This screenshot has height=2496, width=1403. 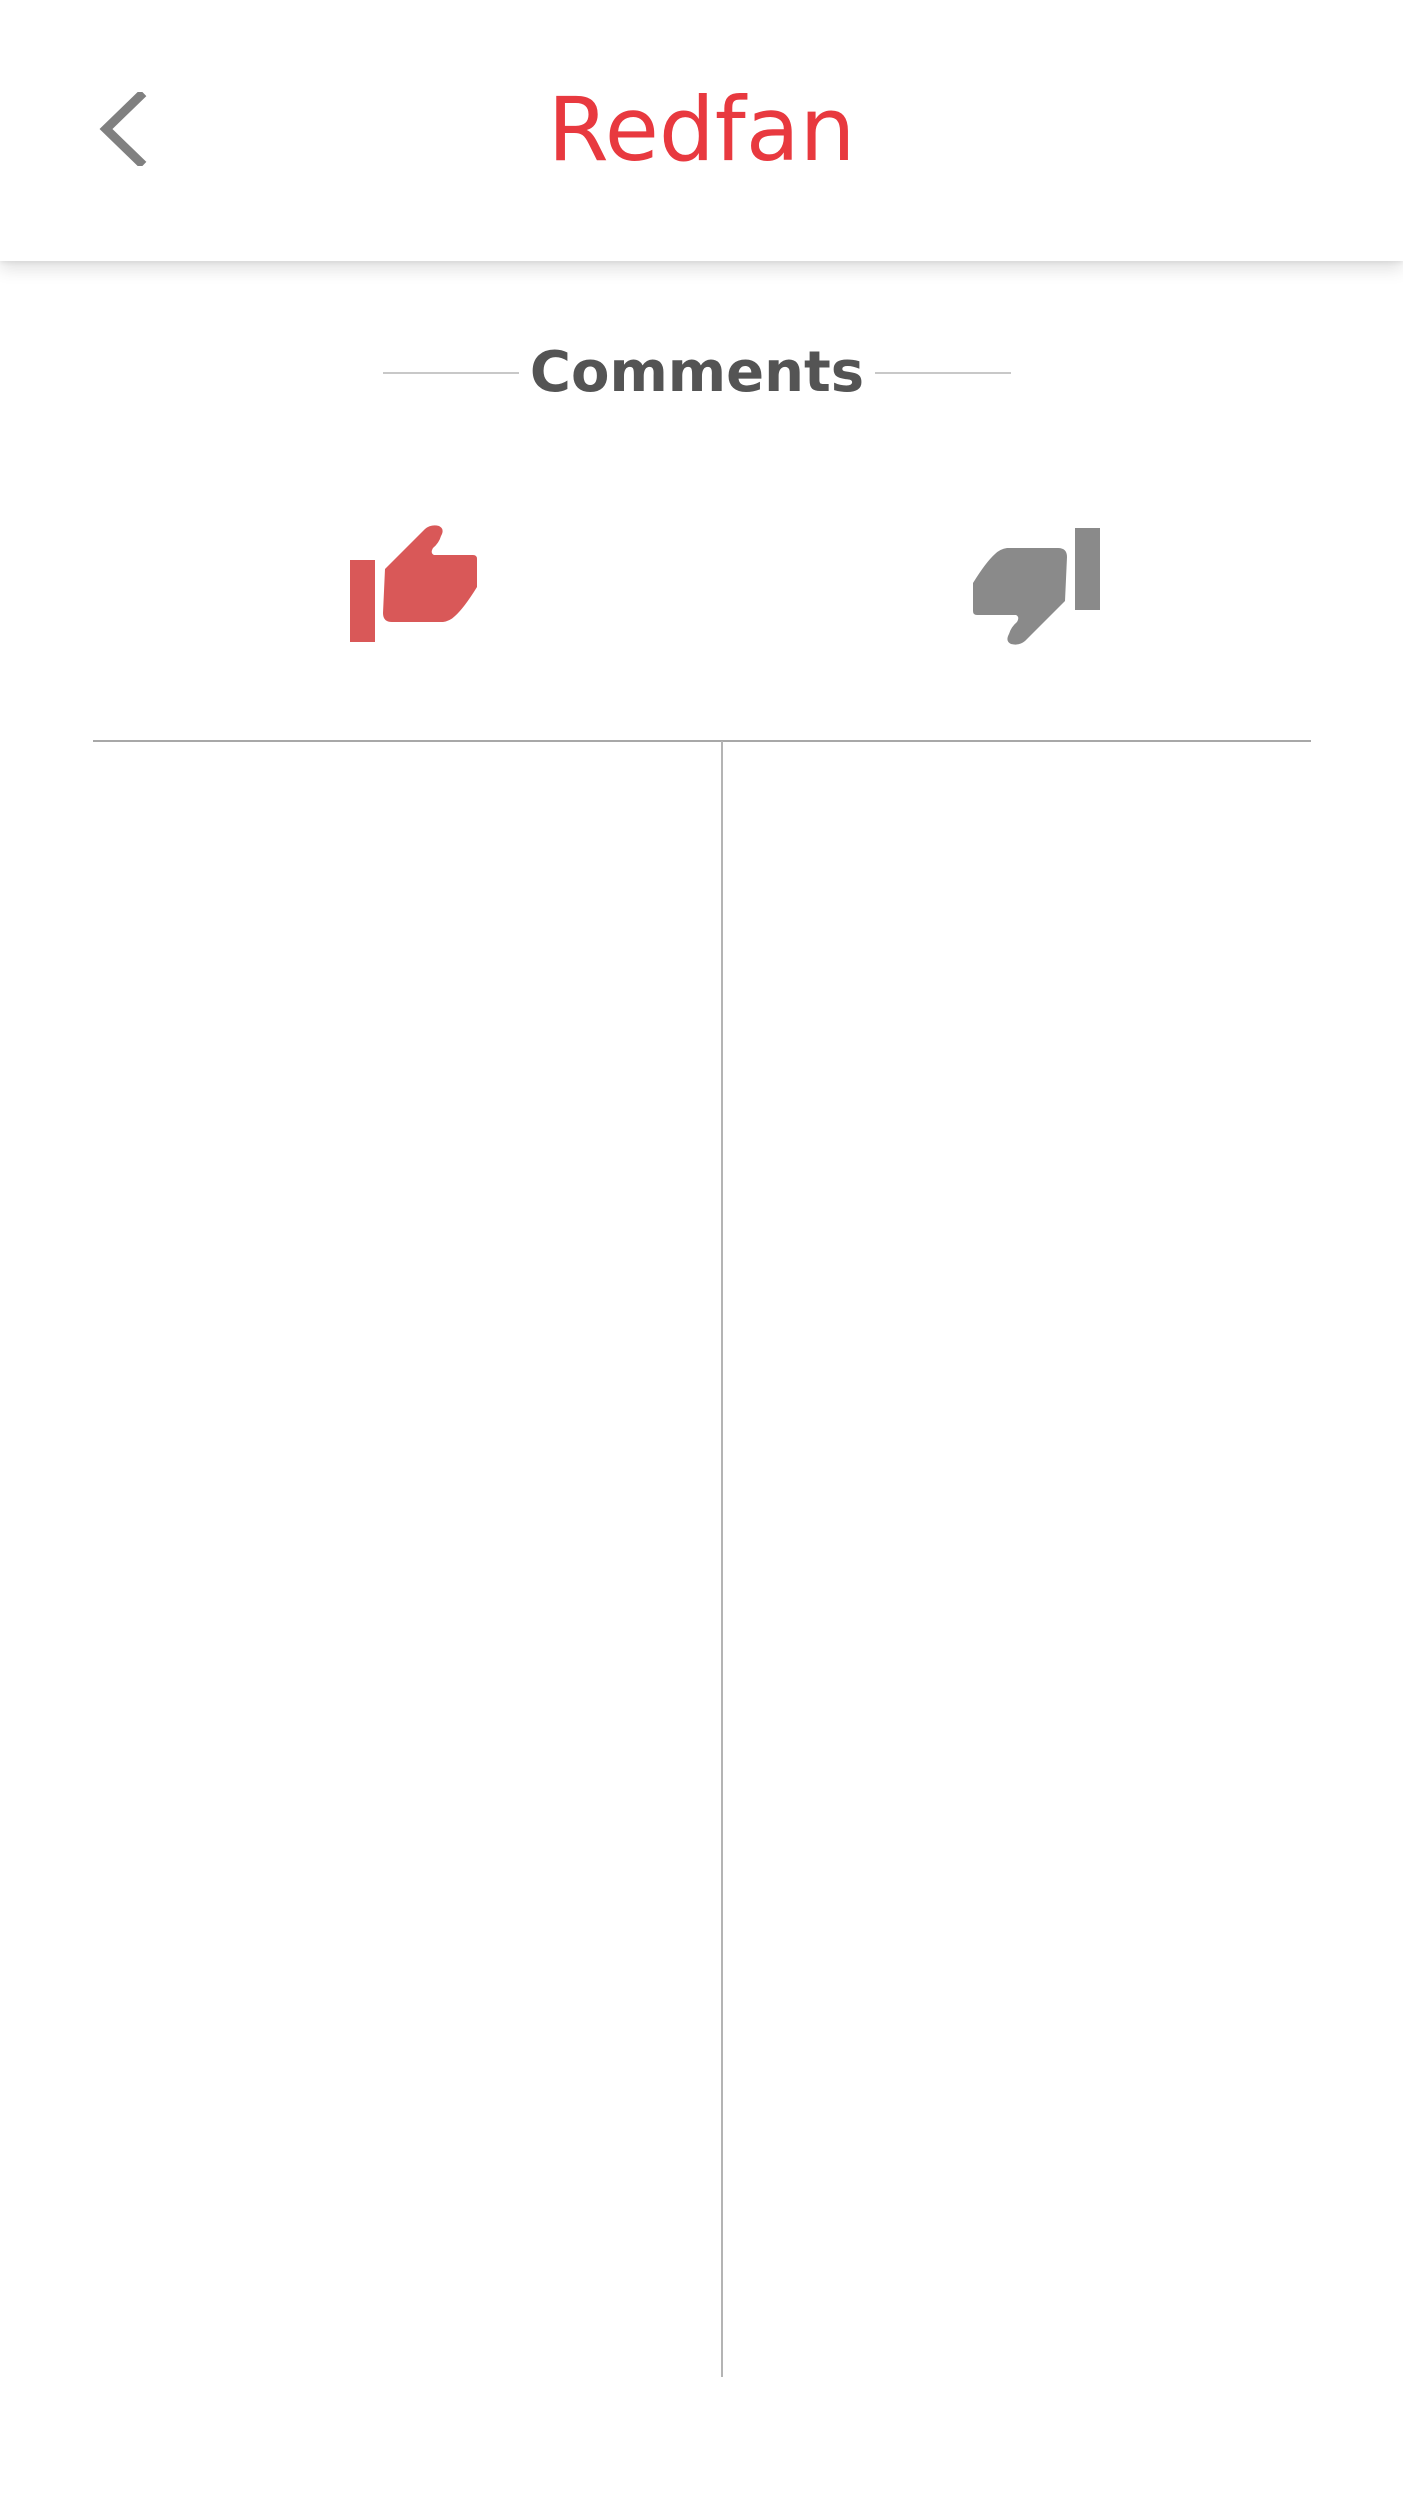 What do you see at coordinates (943, 373) in the screenshot?
I see `header-rule-right` at bounding box center [943, 373].